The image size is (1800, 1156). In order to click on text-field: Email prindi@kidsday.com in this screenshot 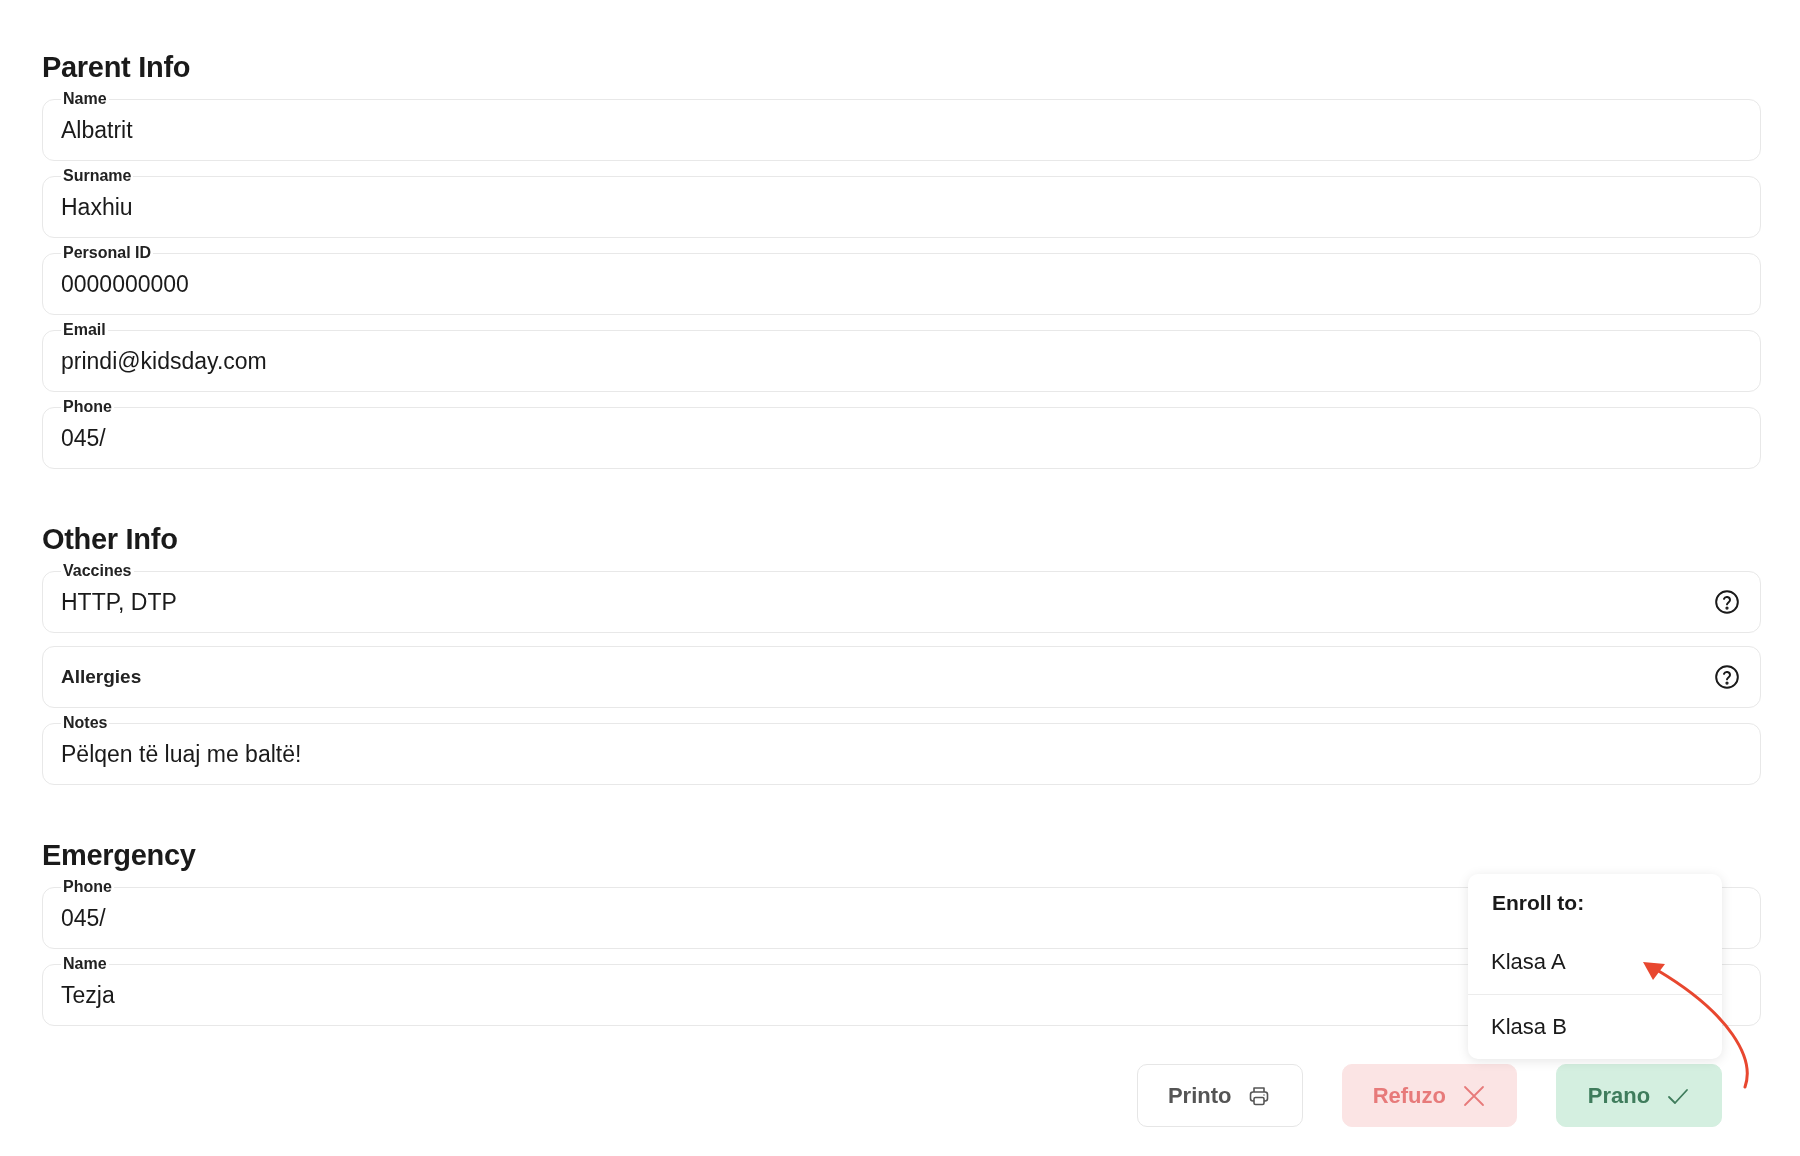, I will do `click(901, 356)`.